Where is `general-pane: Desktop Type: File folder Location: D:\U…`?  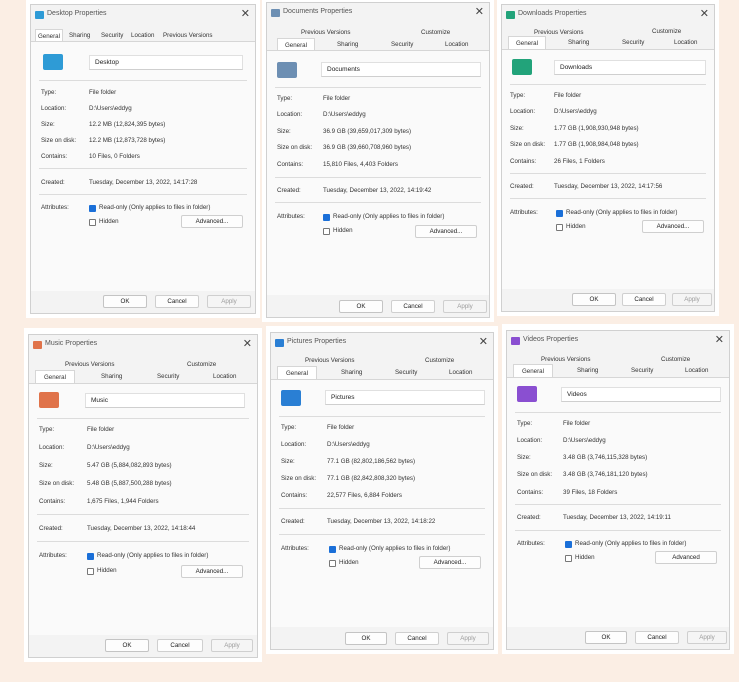 general-pane: Desktop Type: File folder Location: D:\U… is located at coordinates (143, 166).